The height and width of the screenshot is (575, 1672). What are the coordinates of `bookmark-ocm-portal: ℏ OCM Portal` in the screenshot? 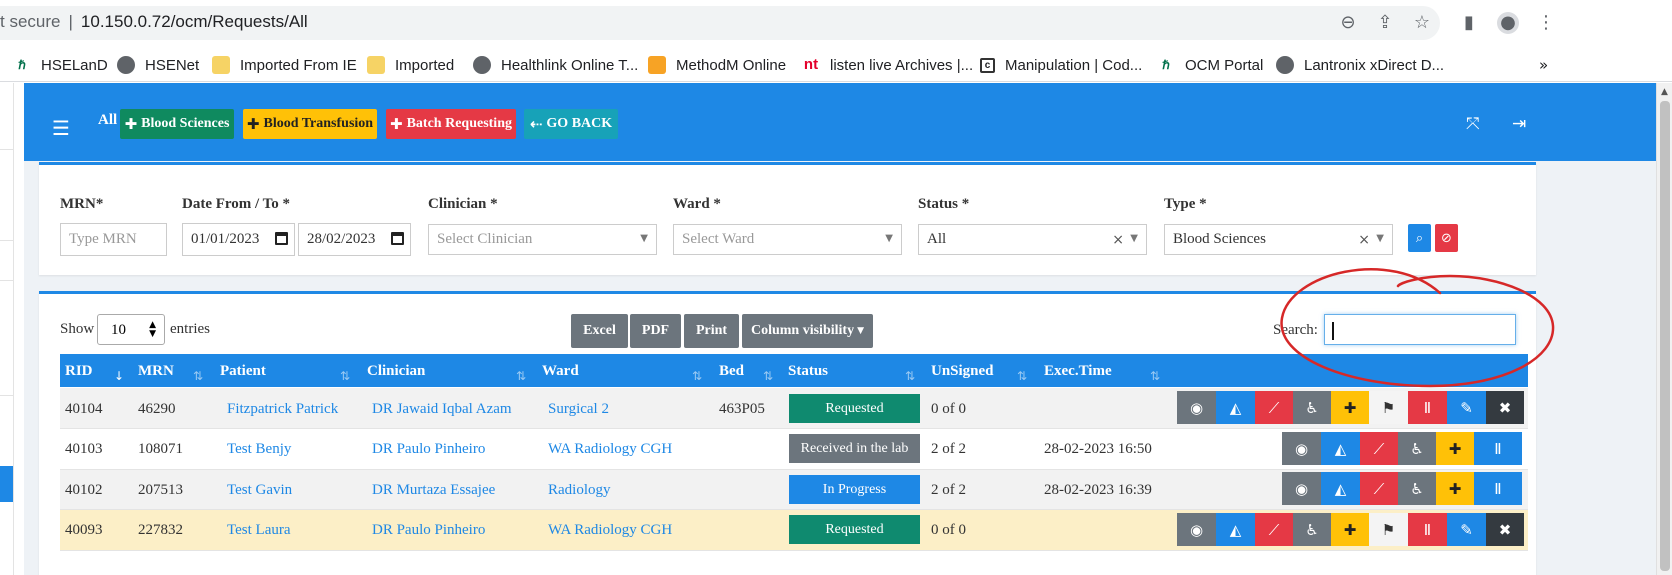 It's located at (1210, 65).